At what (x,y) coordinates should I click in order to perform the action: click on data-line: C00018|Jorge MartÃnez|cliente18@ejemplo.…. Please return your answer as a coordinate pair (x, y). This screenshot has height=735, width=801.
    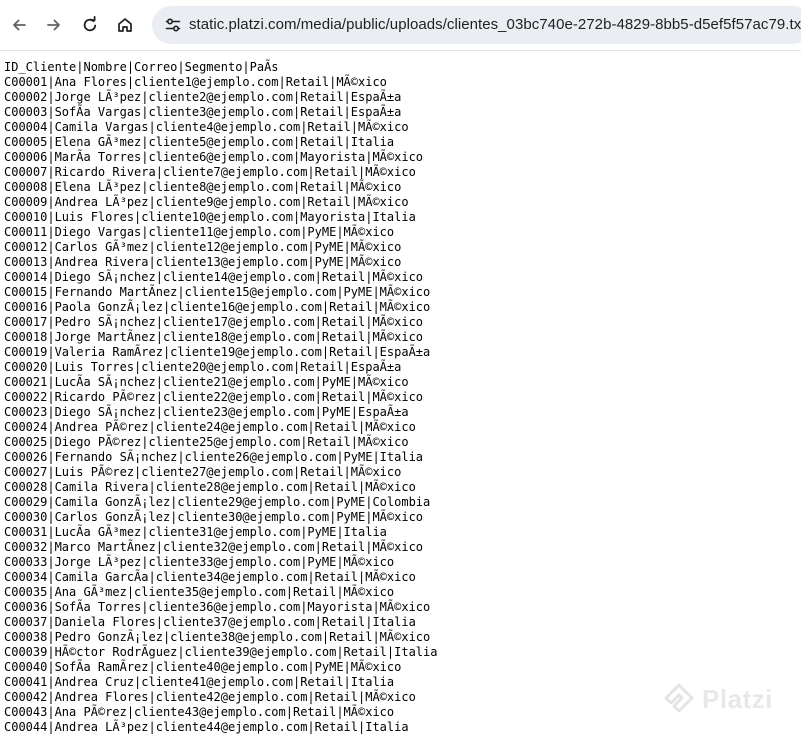
    Looking at the image, I should click on (214, 337).